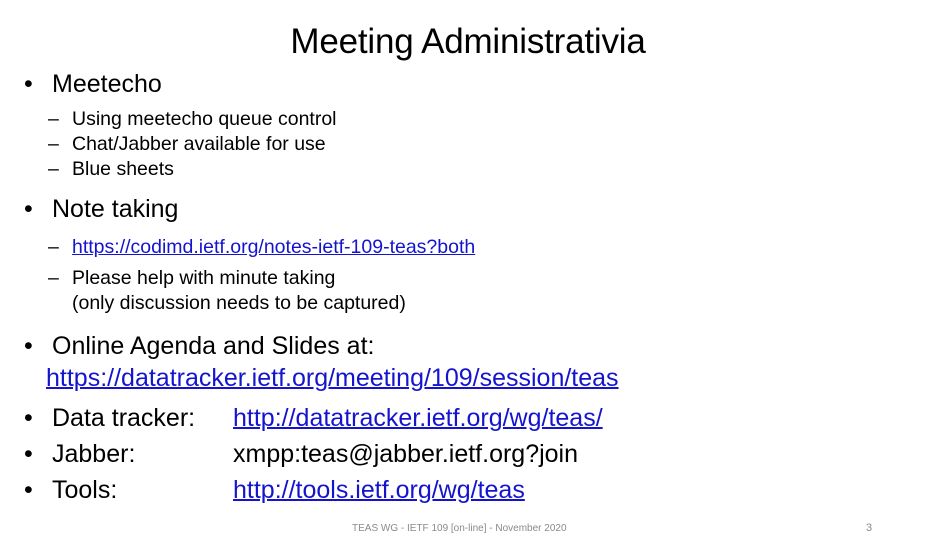  I want to click on sub-bullet-minute-taking-continuation: (only discussion needs to be captured), so click(239, 303).